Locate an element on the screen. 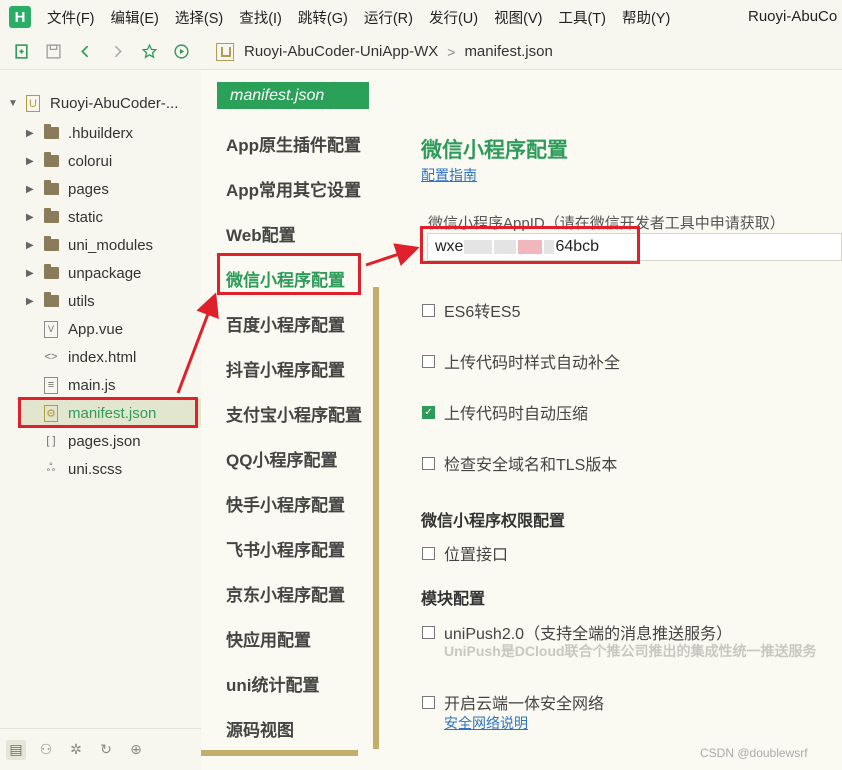 This screenshot has width=842, height=770. checkmark-icon: ✓ is located at coordinates (428, 412).